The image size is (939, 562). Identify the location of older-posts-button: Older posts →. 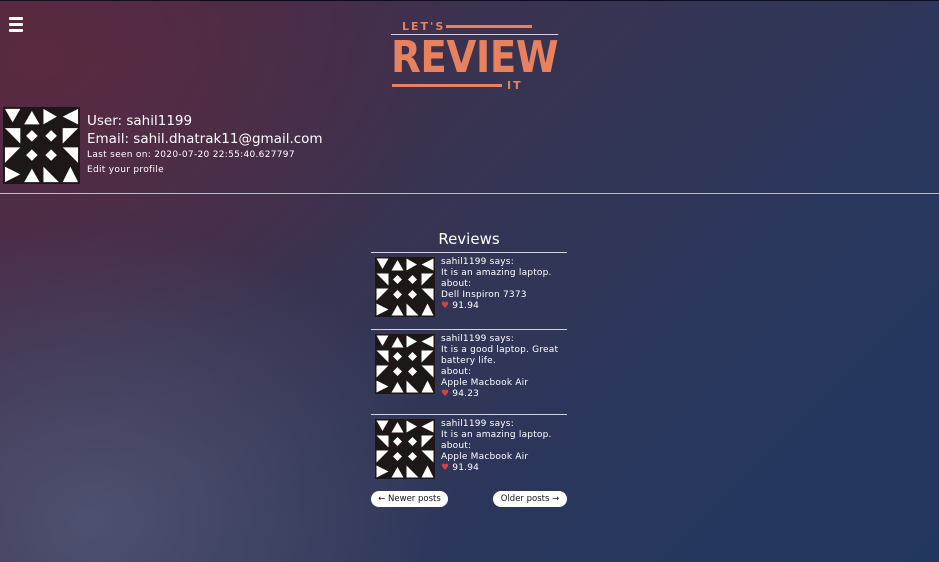
(530, 499).